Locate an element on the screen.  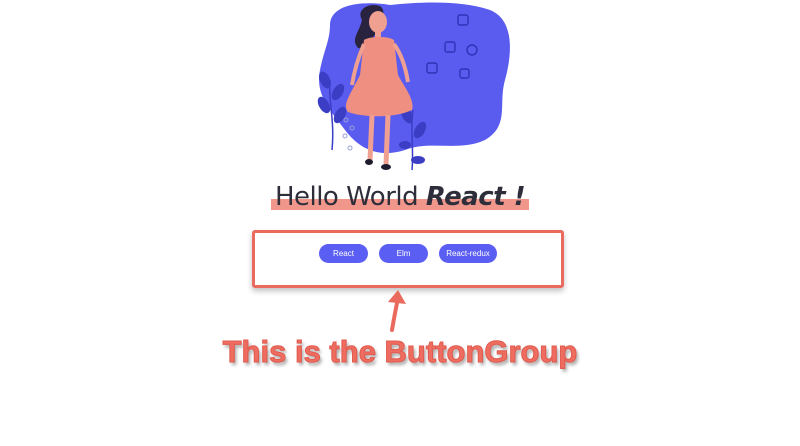
annotation-caption: This is the ButtonGroup is located at coordinates (400, 352).